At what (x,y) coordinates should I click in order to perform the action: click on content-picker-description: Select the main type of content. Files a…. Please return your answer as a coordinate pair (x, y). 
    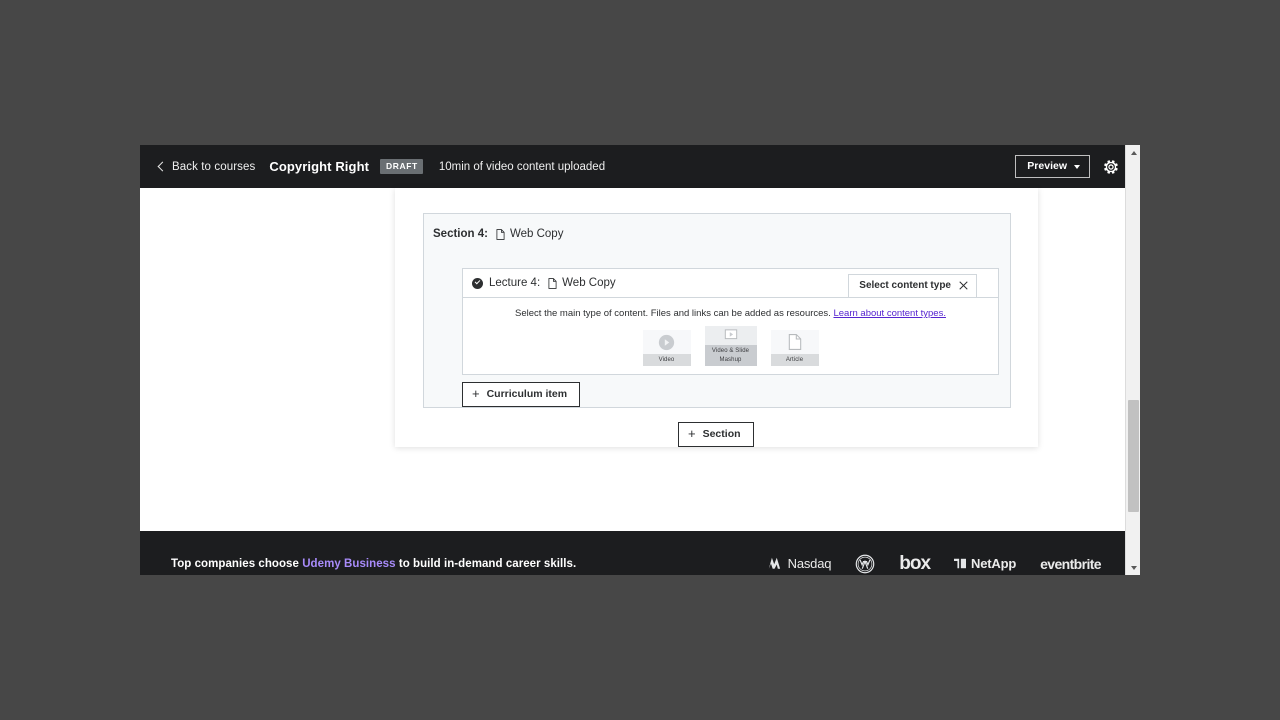
    Looking at the image, I should click on (730, 313).